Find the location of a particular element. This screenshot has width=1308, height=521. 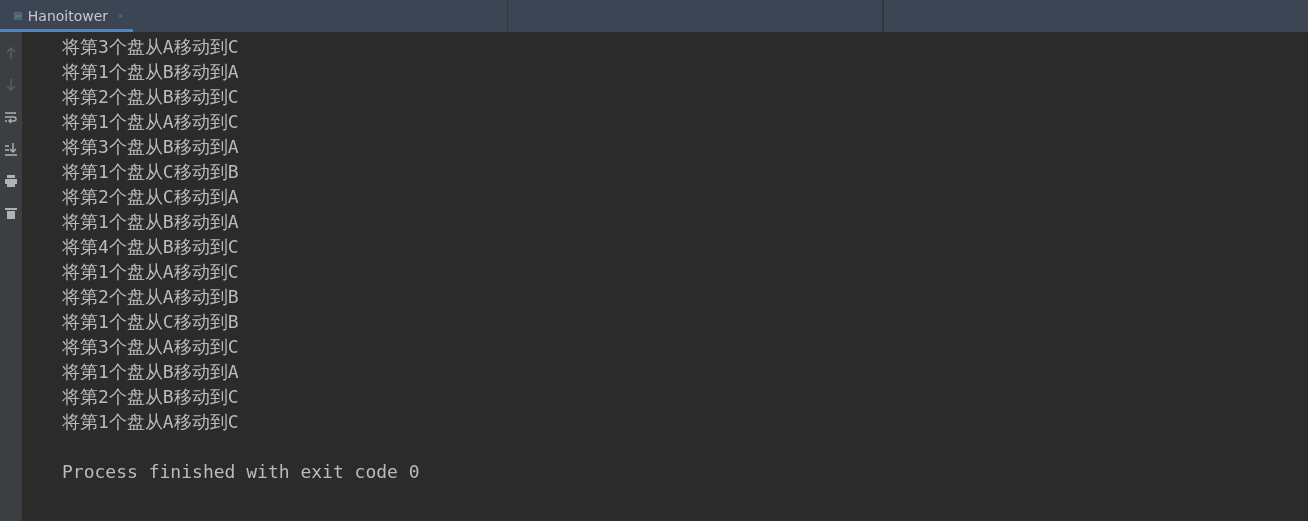

console-line: 将第4个盘从B移动到C is located at coordinates (151, 247).